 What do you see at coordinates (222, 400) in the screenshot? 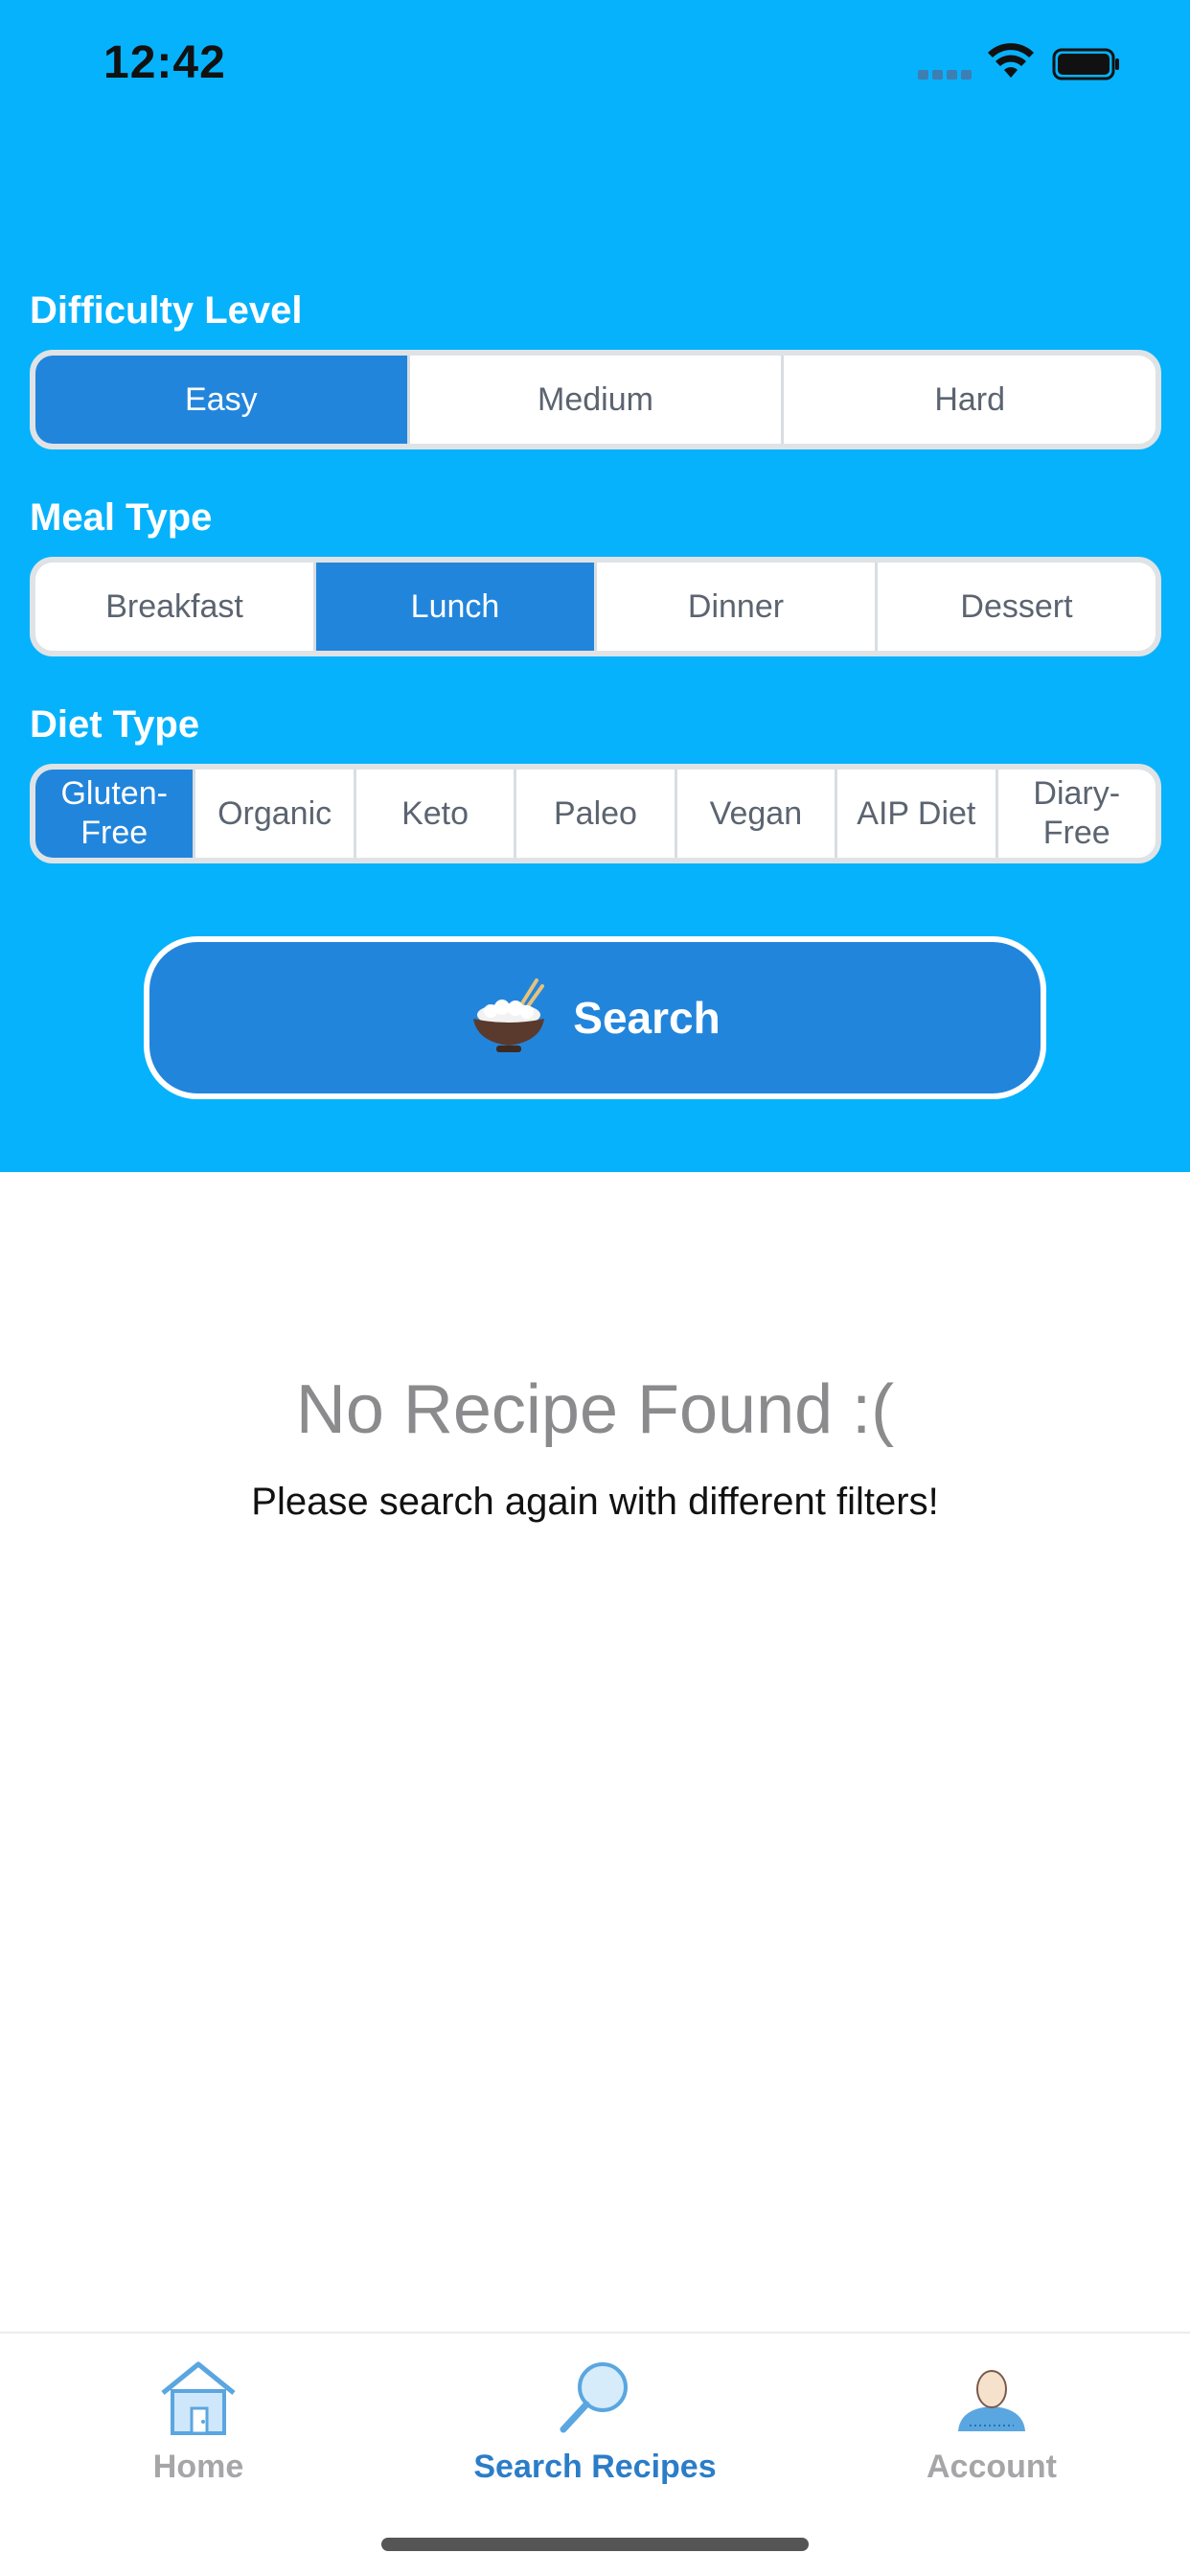
I see `difficulty-option-easy: Easy` at bounding box center [222, 400].